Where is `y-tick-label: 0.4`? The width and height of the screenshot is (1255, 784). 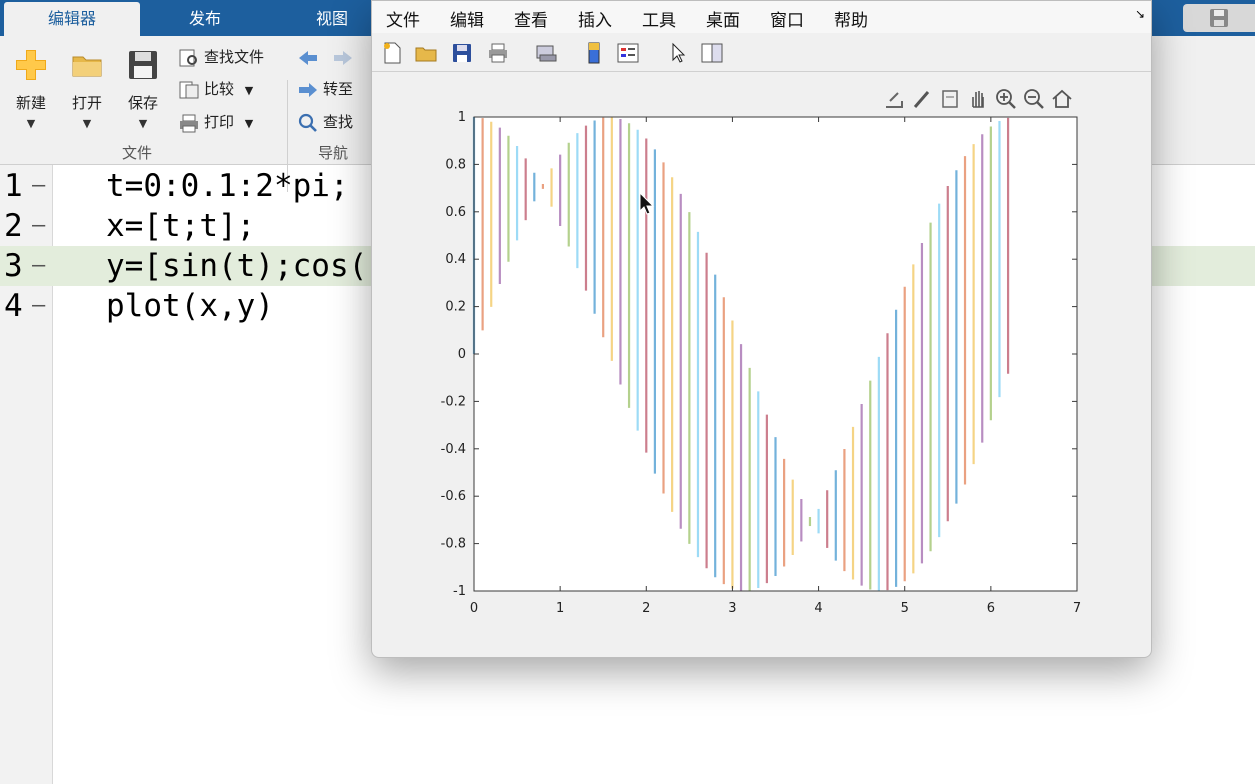
y-tick-label: 0.4 is located at coordinates (455, 259).